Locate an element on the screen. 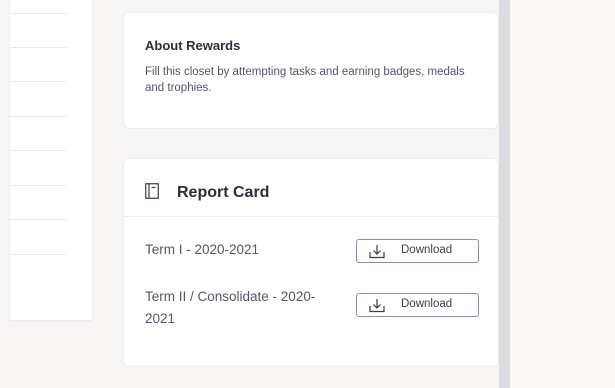  report-card-header: Report Card is located at coordinates (311, 188).